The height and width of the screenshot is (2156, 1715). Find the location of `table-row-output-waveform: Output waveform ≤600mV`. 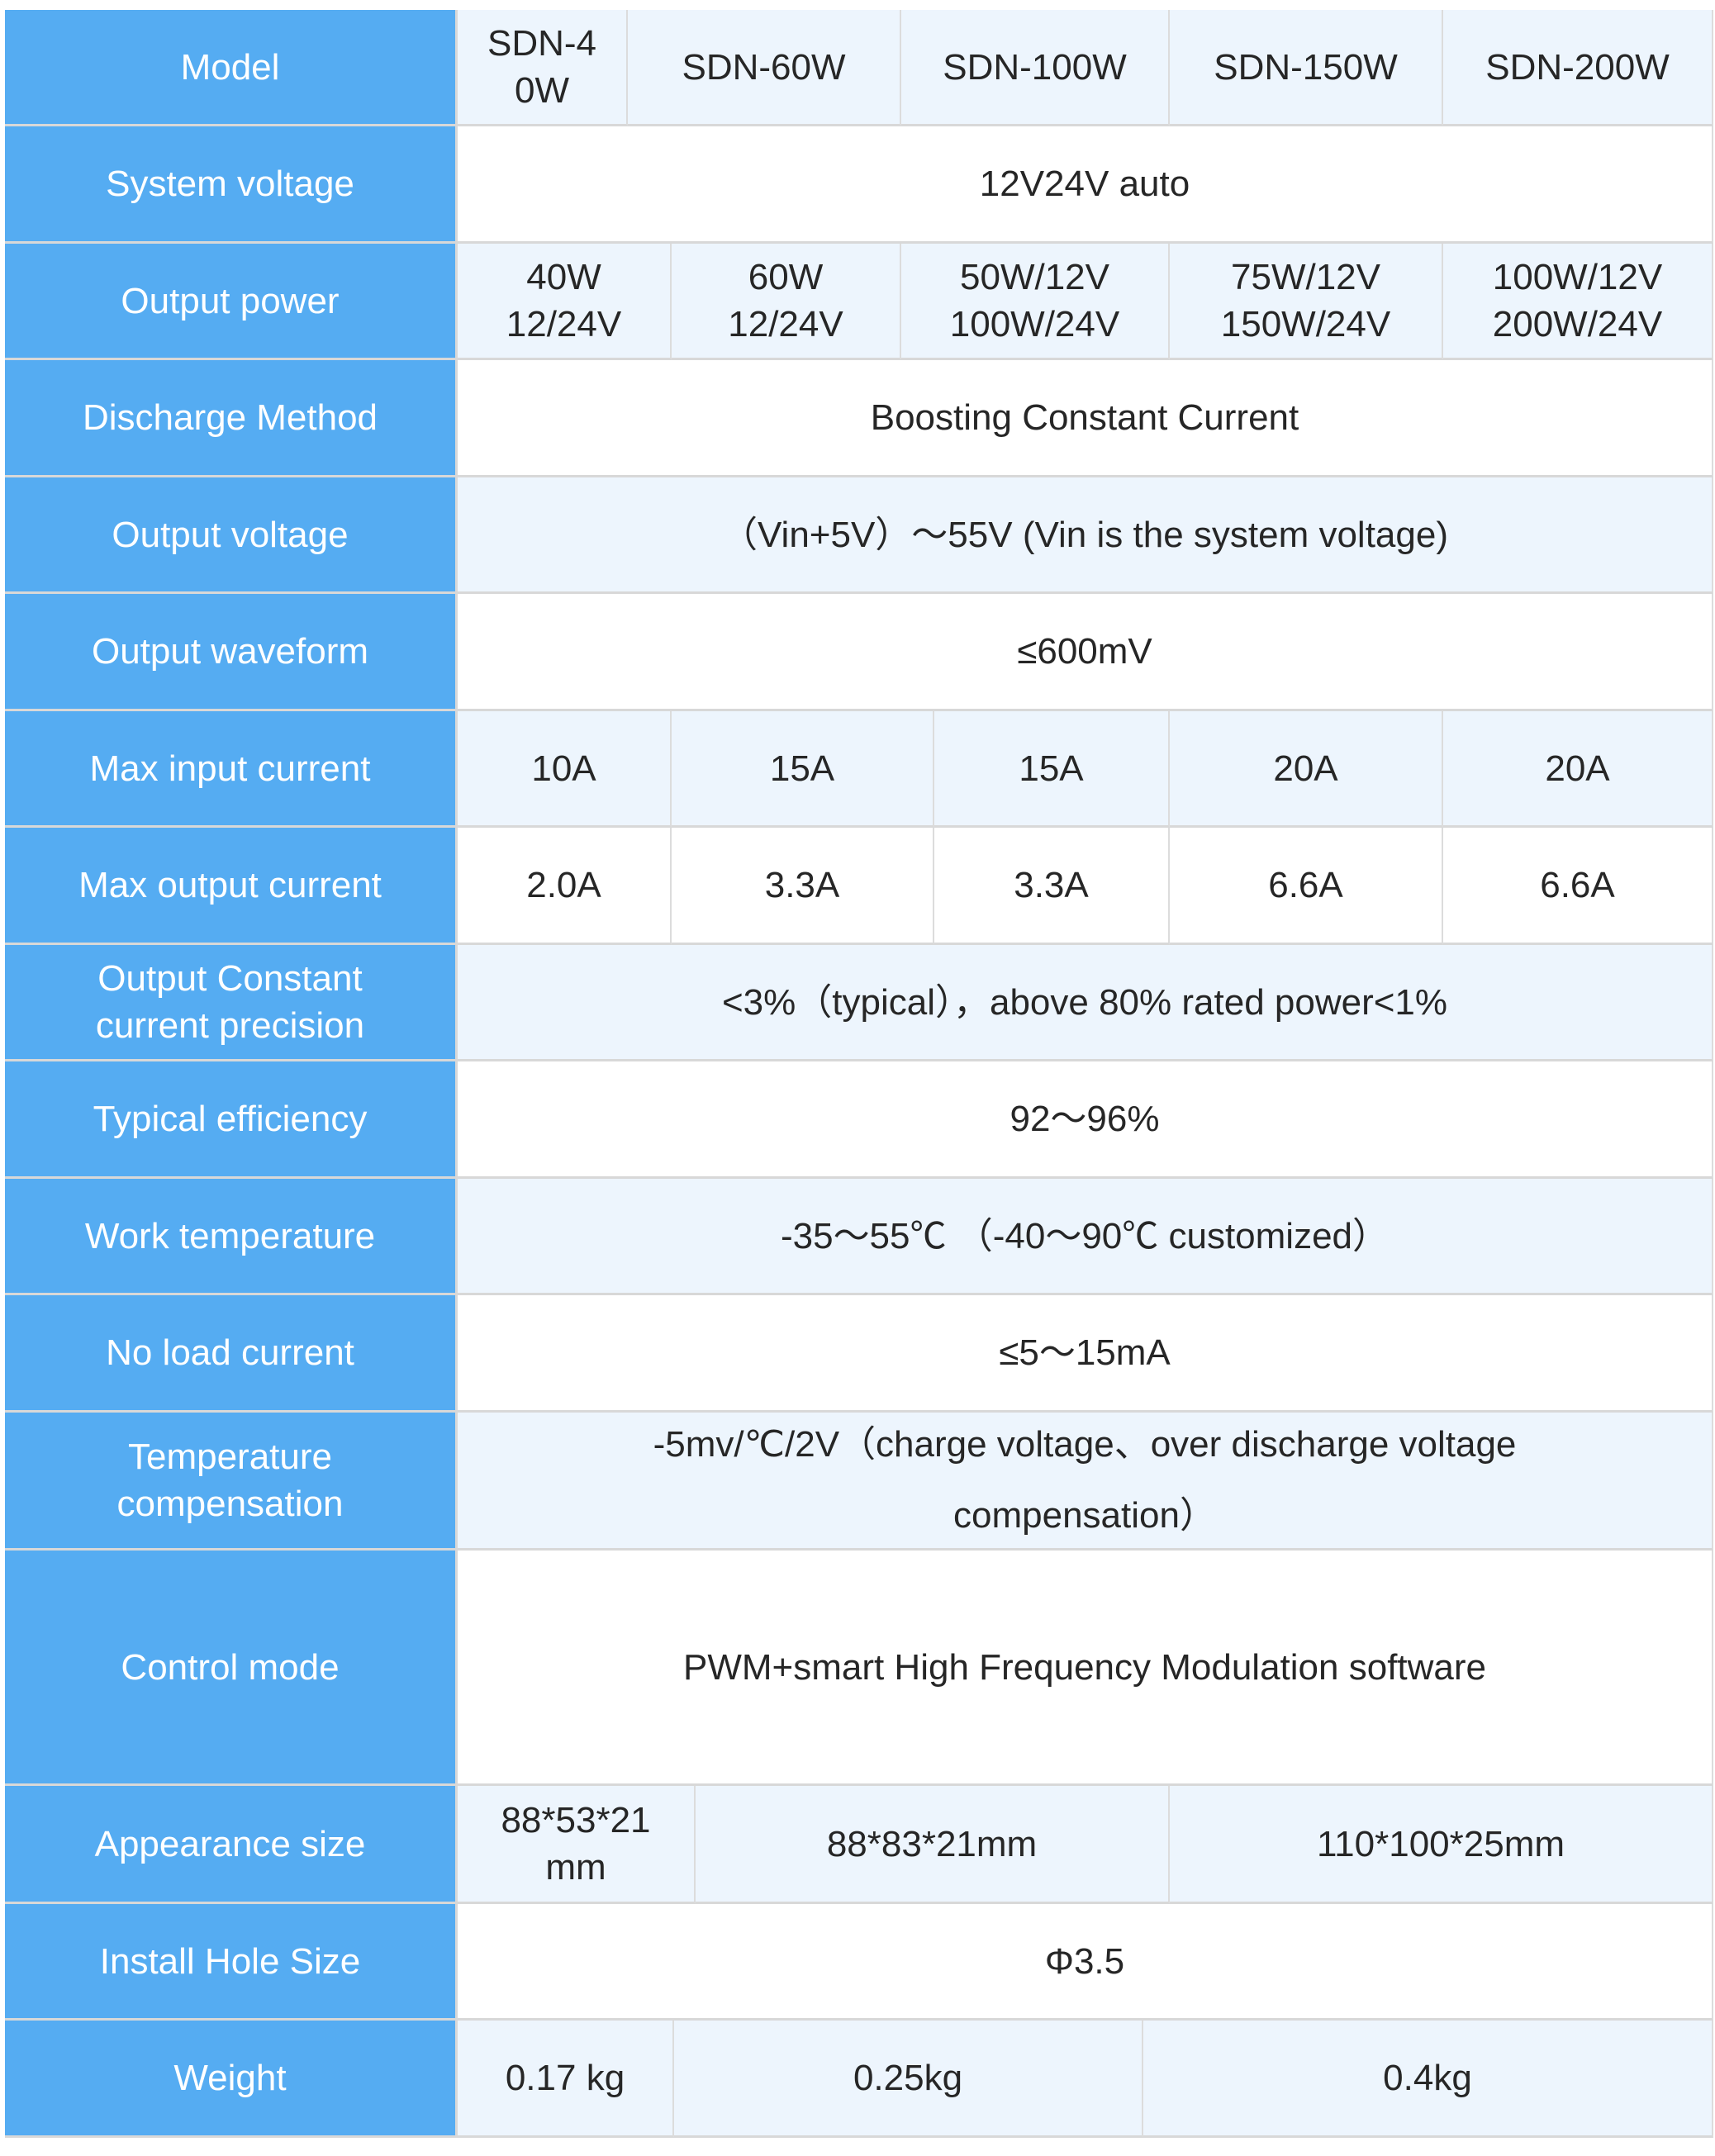

table-row-output-waveform: Output waveform ≤600mV is located at coordinates (859, 652).